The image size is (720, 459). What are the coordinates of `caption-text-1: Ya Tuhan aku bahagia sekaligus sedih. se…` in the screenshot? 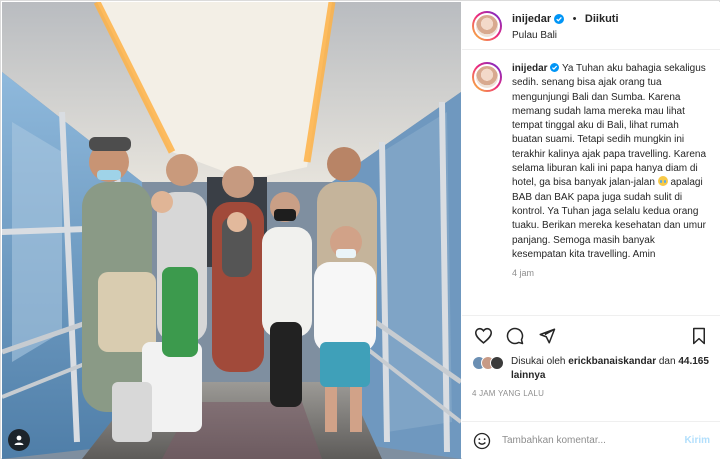 It's located at (609, 126).